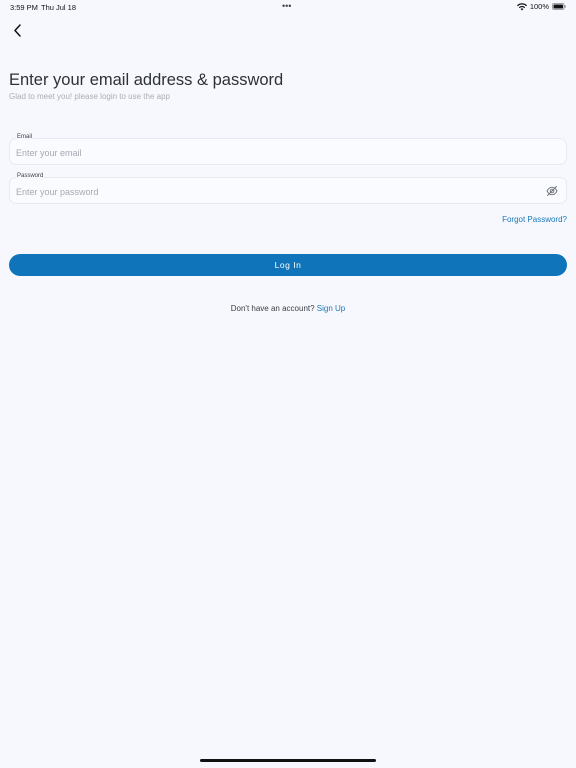 The image size is (576, 768). What do you see at coordinates (534, 219) in the screenshot?
I see `forgot-password-link: Forgot Password?` at bounding box center [534, 219].